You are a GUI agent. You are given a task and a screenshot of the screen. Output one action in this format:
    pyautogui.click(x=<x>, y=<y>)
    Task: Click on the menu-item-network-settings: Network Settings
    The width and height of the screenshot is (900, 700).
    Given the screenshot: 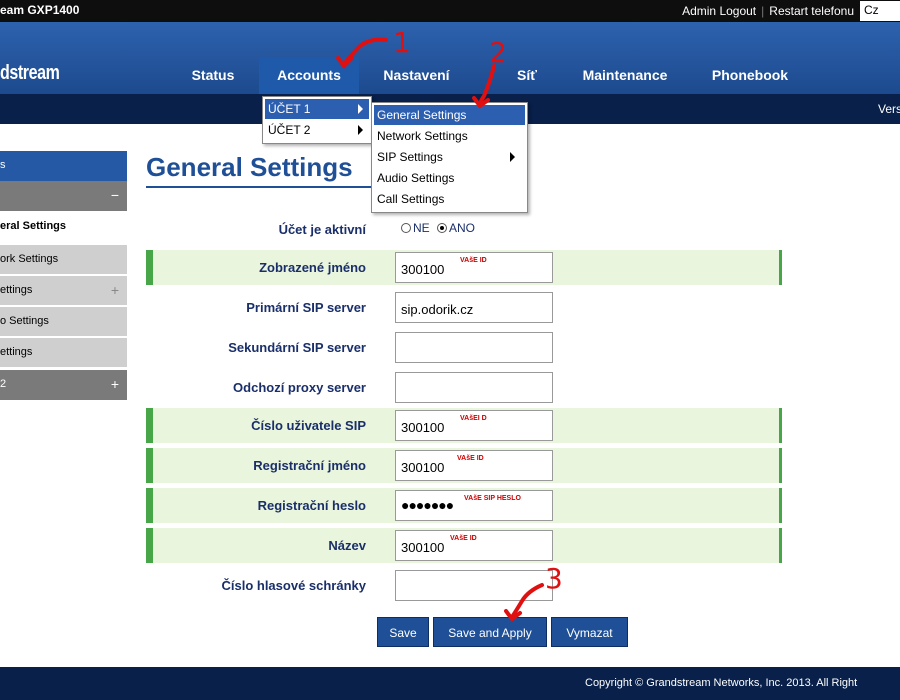 What is the action you would take?
    pyautogui.click(x=449, y=136)
    